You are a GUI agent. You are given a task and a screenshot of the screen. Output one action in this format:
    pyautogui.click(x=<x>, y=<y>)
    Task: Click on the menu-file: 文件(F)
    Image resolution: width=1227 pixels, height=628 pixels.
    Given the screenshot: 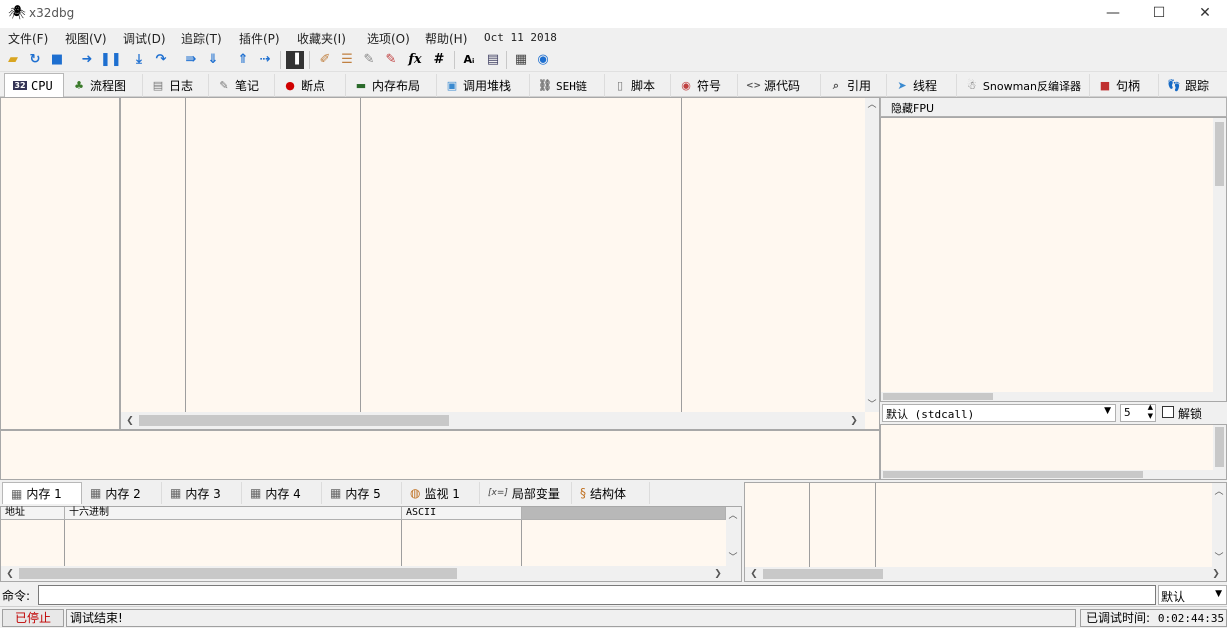 What is the action you would take?
    pyautogui.click(x=28, y=38)
    